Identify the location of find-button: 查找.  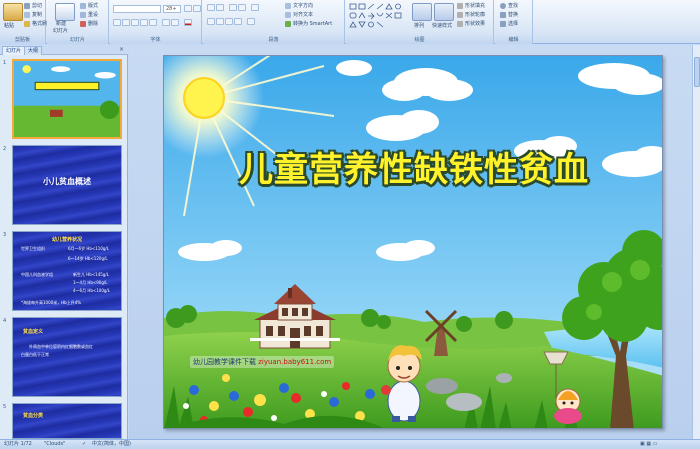
(509, 5).